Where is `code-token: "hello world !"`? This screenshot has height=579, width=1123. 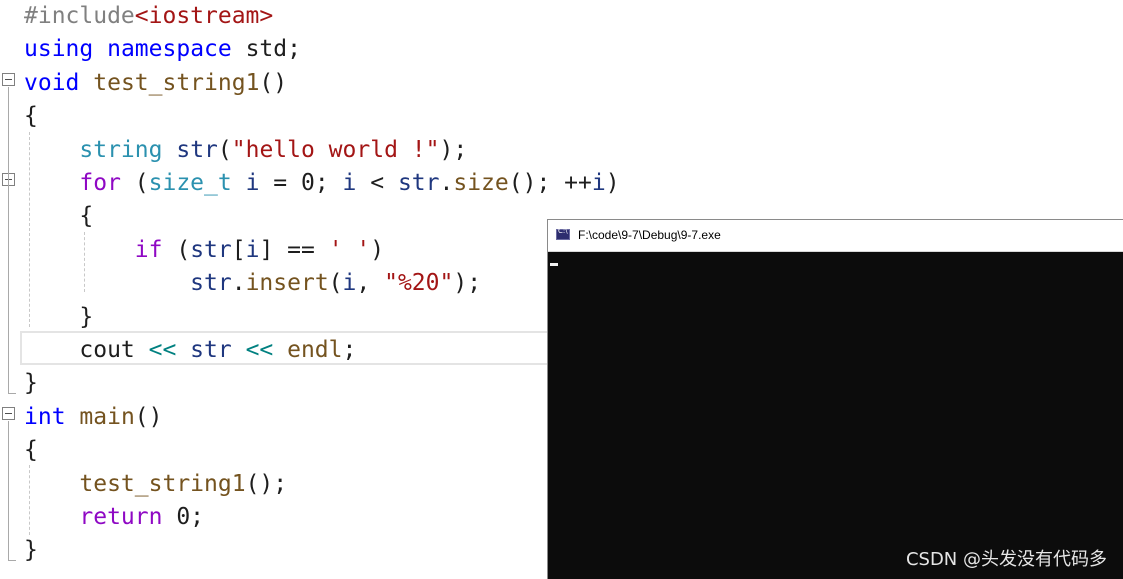
code-token: "hello world !" is located at coordinates (335, 149).